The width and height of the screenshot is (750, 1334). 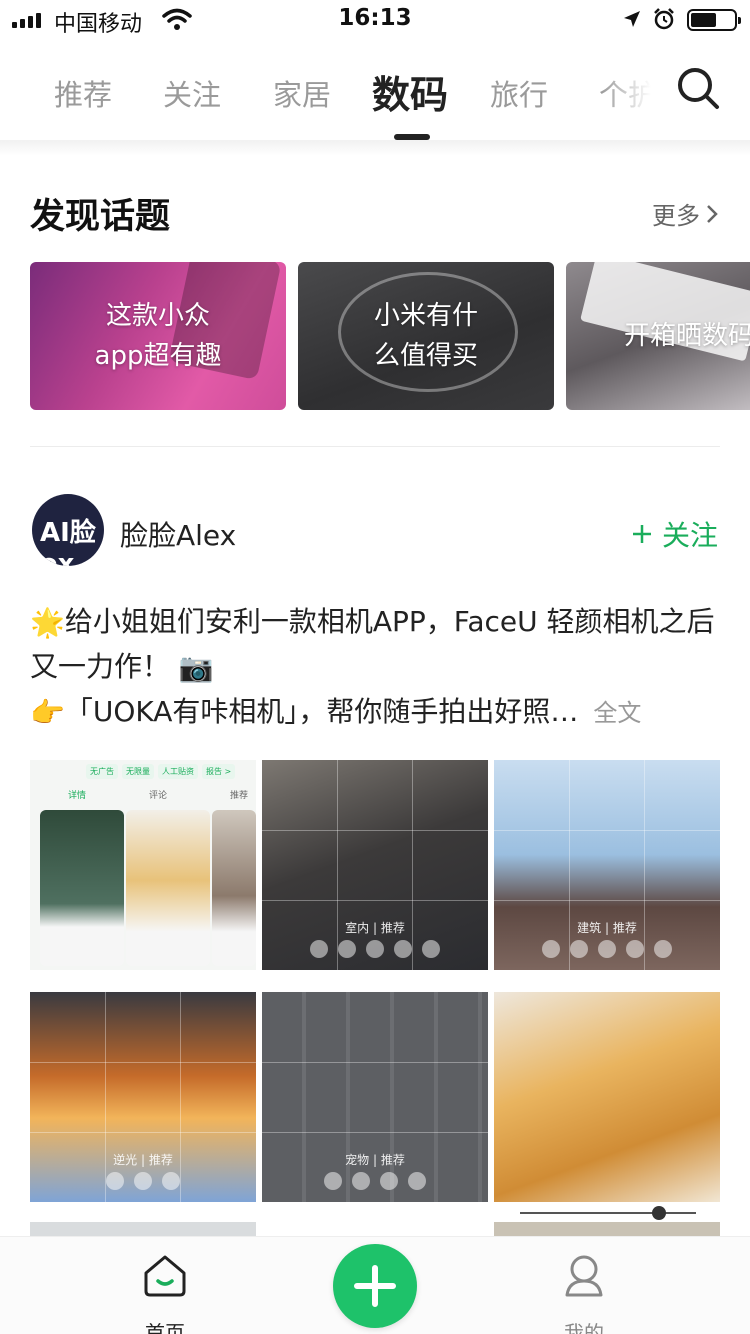 What do you see at coordinates (375, 446) in the screenshot?
I see `divider` at bounding box center [375, 446].